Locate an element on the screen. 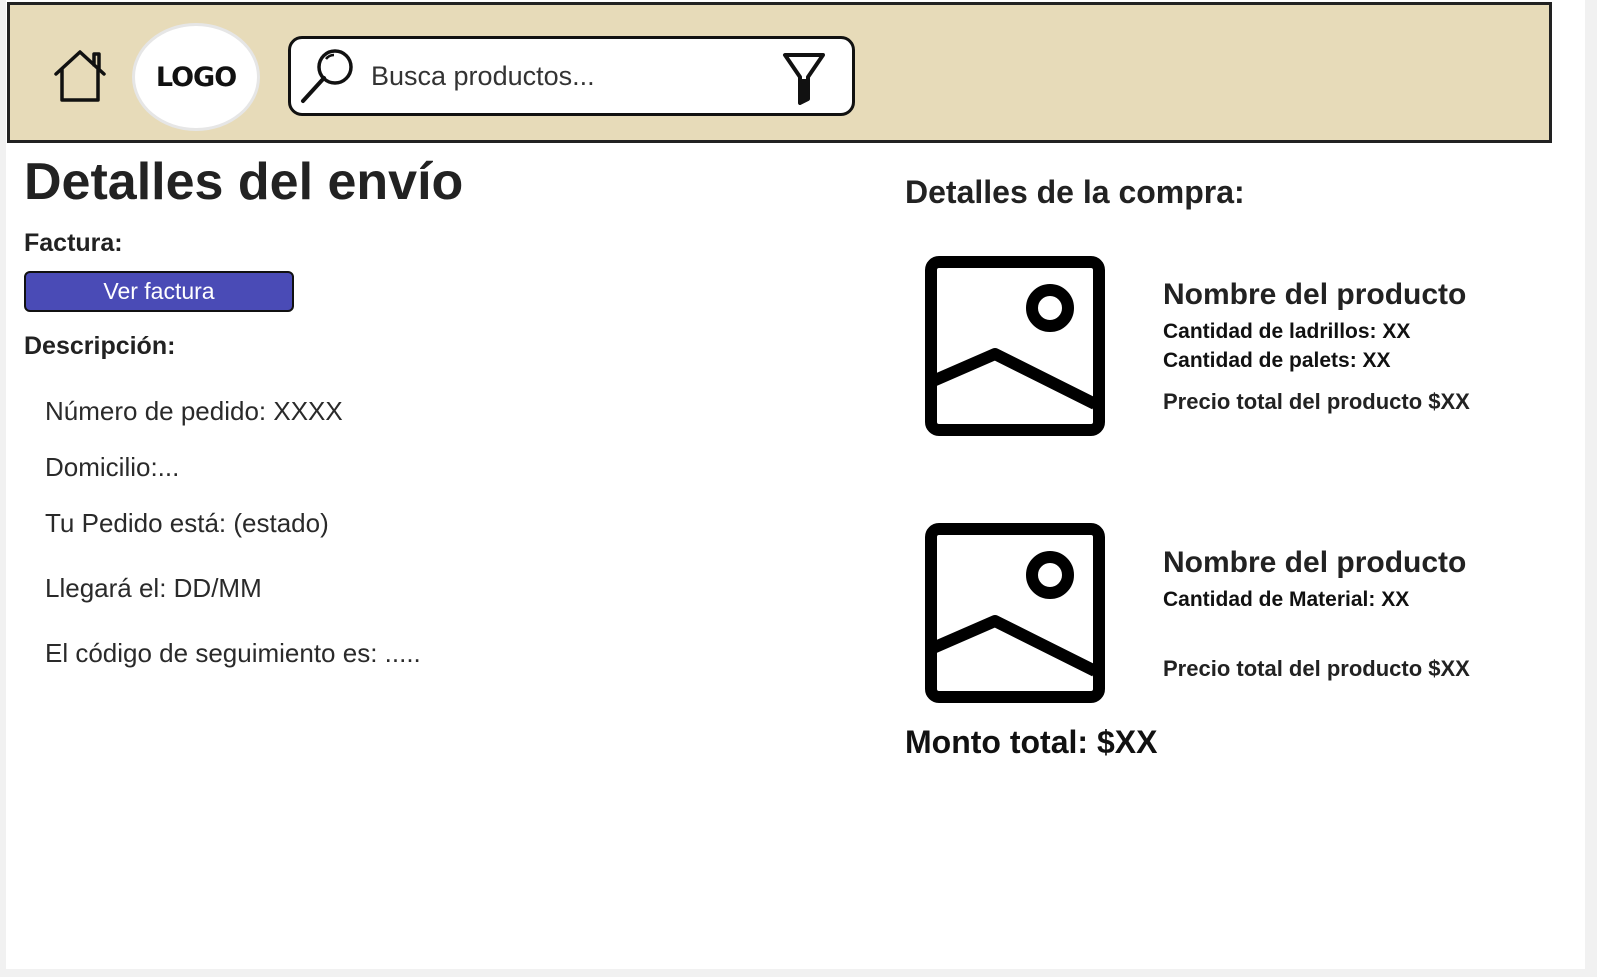 This screenshot has height=977, width=1597. order-status: Tu Pedido está: (estado) is located at coordinates (187, 523).